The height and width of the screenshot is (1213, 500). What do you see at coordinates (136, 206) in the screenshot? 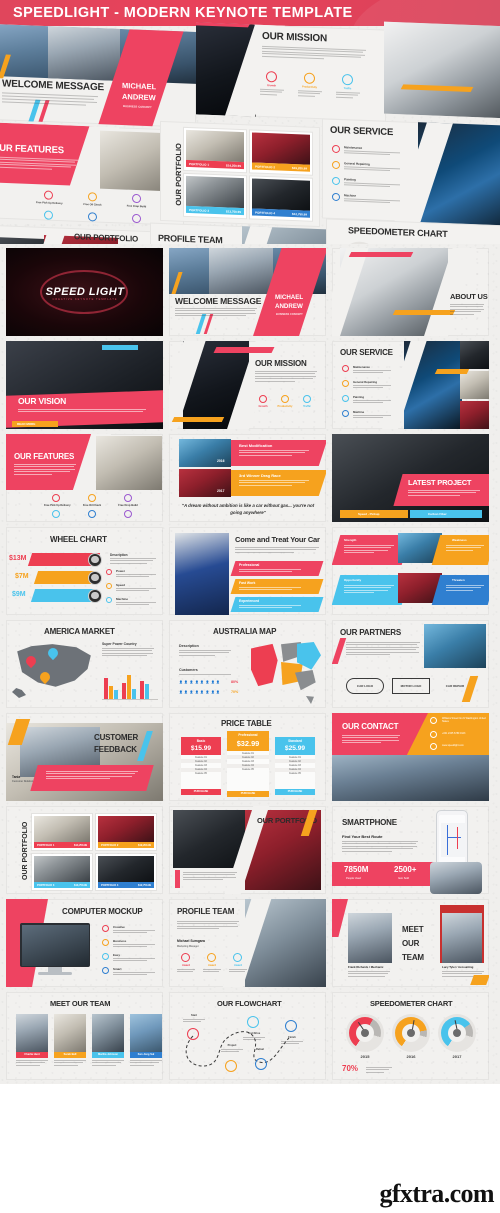
I see `feature-label-2: Free Drop Build` at bounding box center [136, 206].